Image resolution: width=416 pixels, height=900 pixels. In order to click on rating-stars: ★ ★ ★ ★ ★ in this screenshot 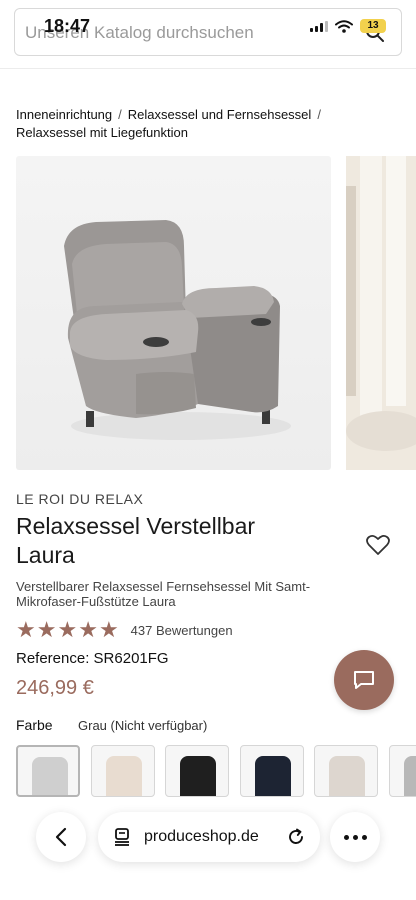, I will do `click(67, 630)`.